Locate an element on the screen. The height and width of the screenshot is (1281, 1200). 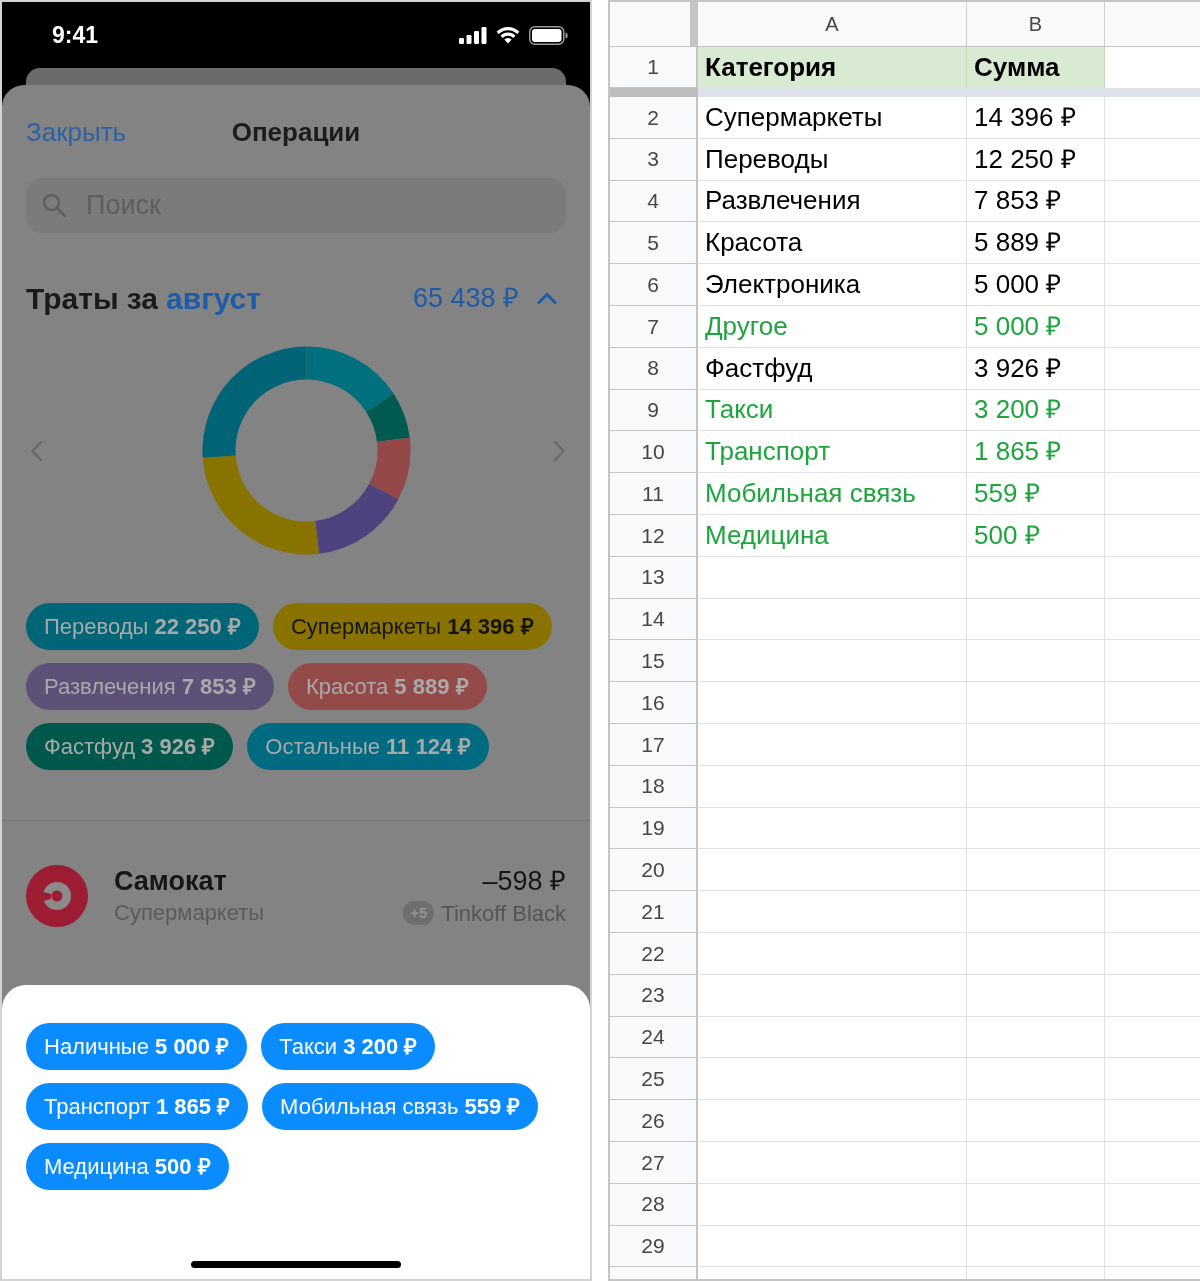
row-number: 13 is located at coordinates (654, 577).